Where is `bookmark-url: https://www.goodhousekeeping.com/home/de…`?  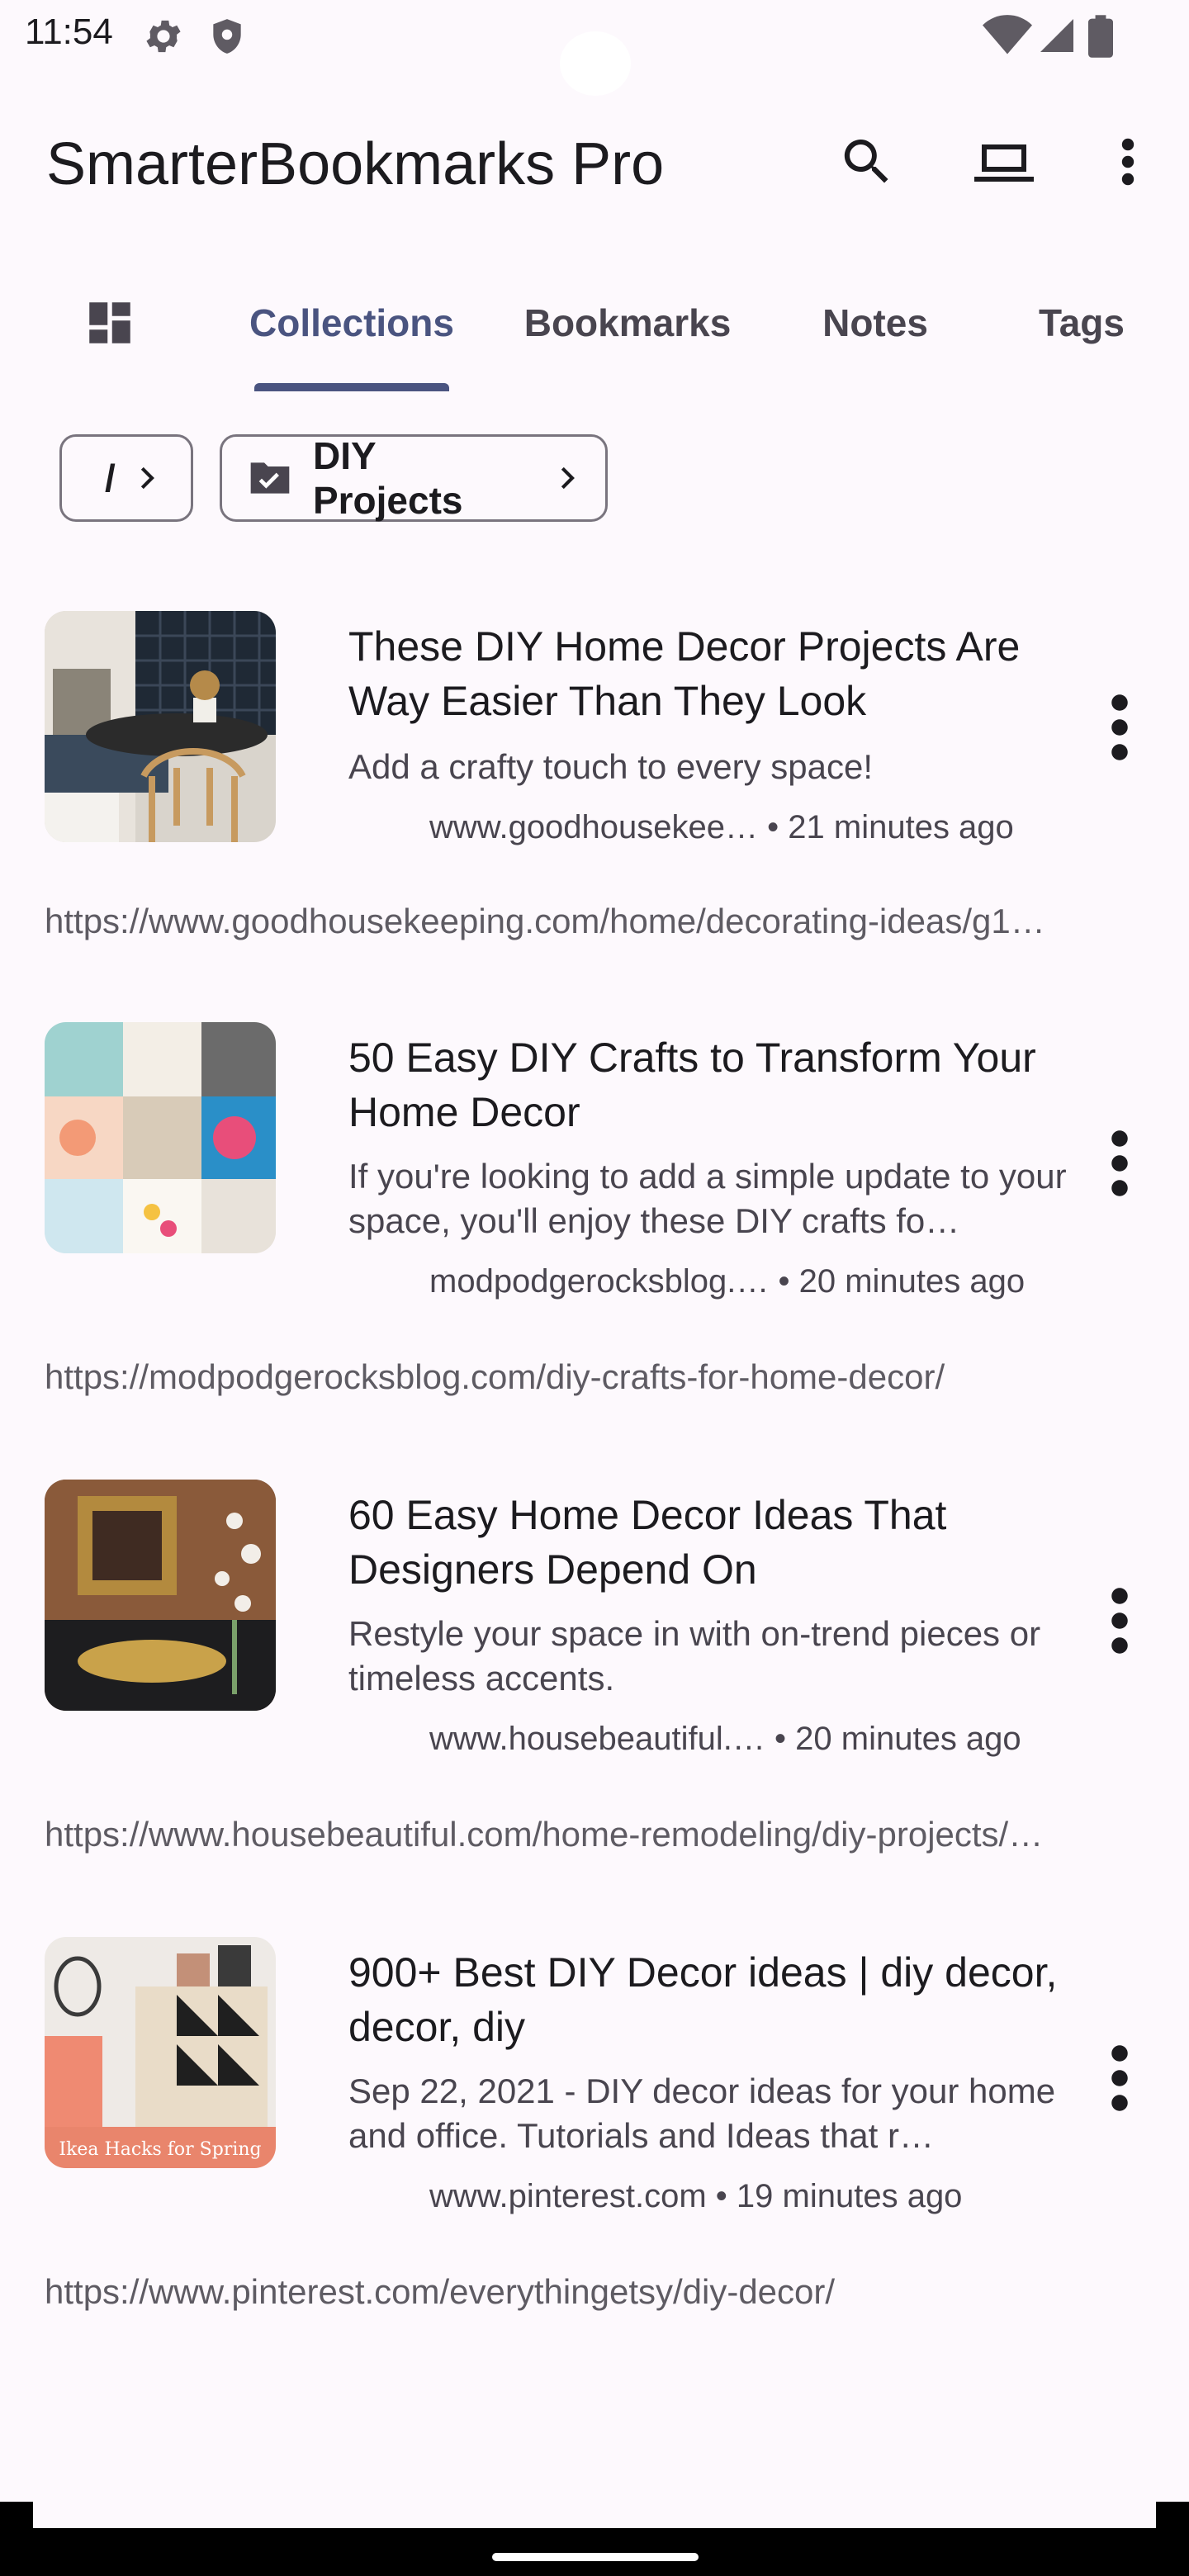 bookmark-url: https://www.goodhousekeeping.com/home/de… is located at coordinates (594, 921).